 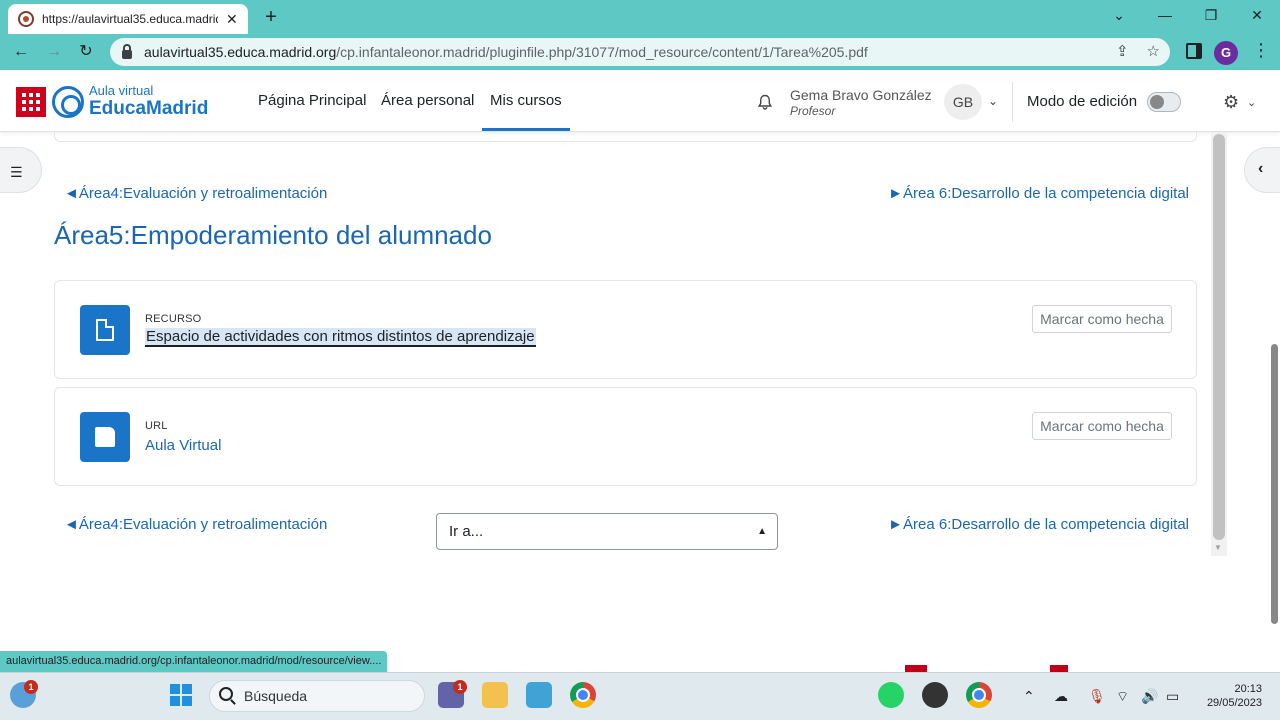 I want to click on chevron-left-icon: ‹, so click(x=1260, y=169).